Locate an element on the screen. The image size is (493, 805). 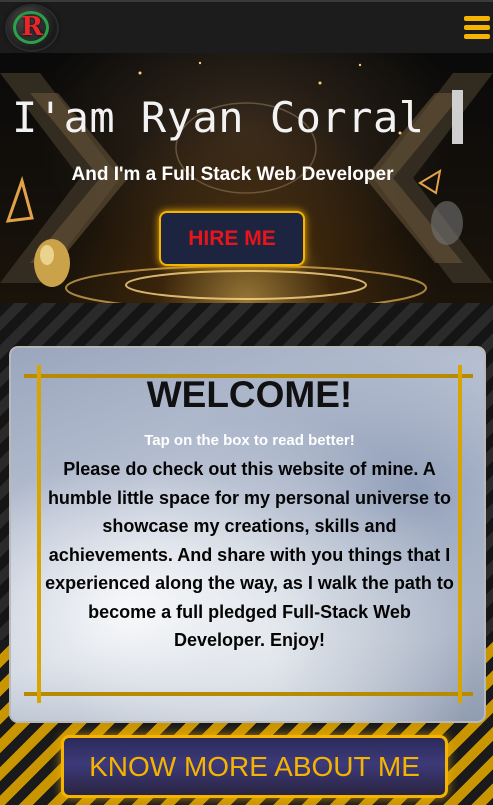
hero-subtitle: And I'm a Full Stack Web Developer is located at coordinates (232, 174).